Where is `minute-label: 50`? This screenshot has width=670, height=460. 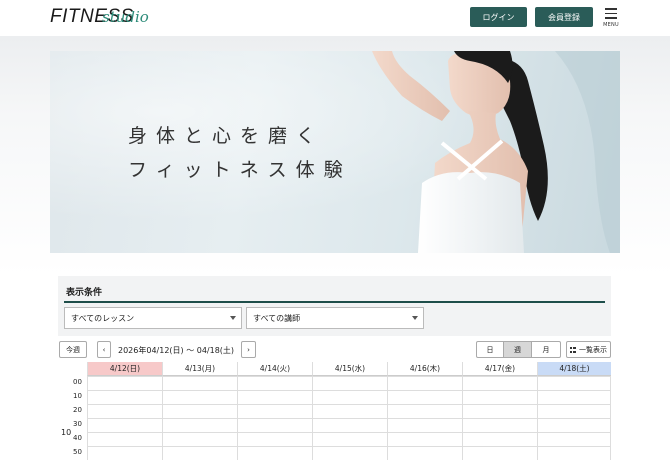
minute-label: 50 is located at coordinates (77, 452).